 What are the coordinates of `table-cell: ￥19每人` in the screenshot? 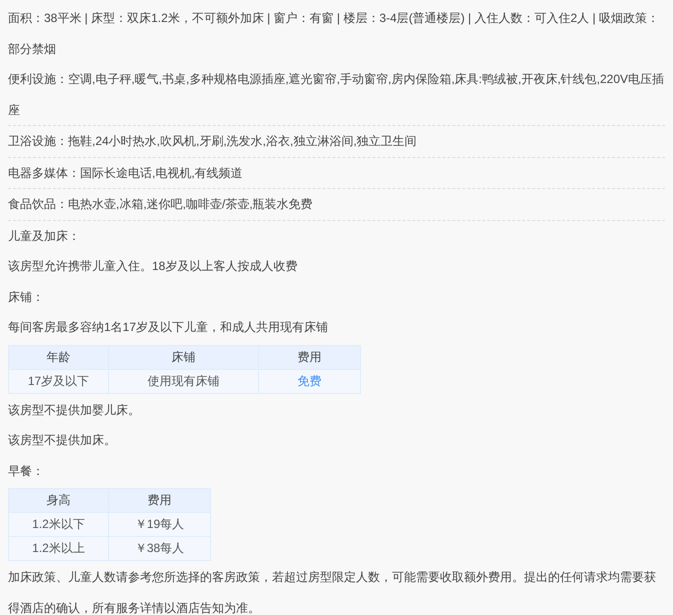 It's located at (159, 524).